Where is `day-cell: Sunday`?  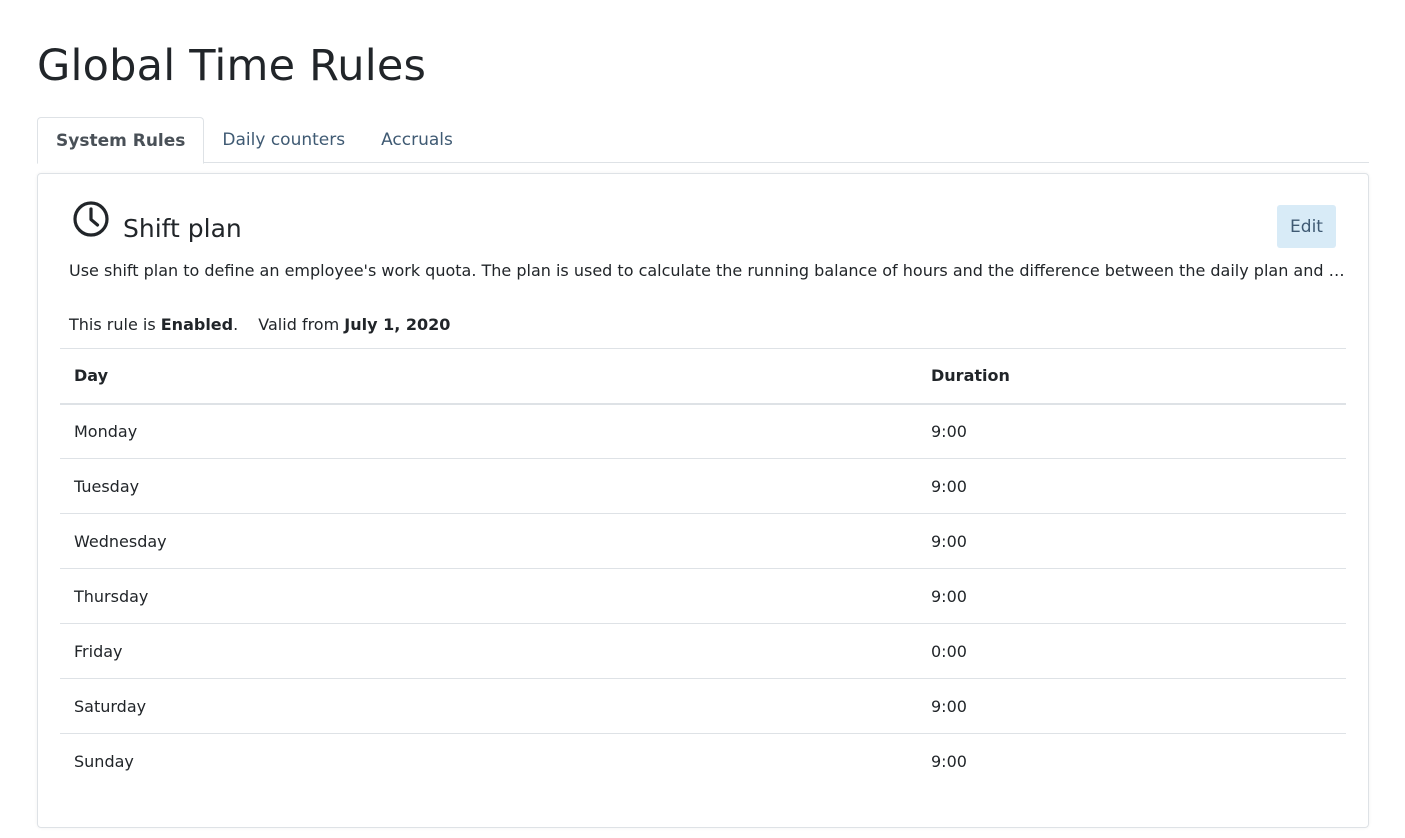 day-cell: Sunday is located at coordinates (104, 761).